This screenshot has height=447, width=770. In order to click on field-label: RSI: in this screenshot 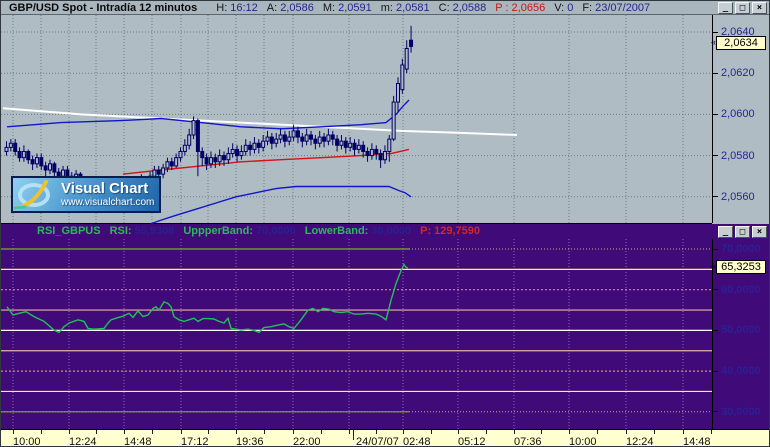, I will do `click(120, 231)`.